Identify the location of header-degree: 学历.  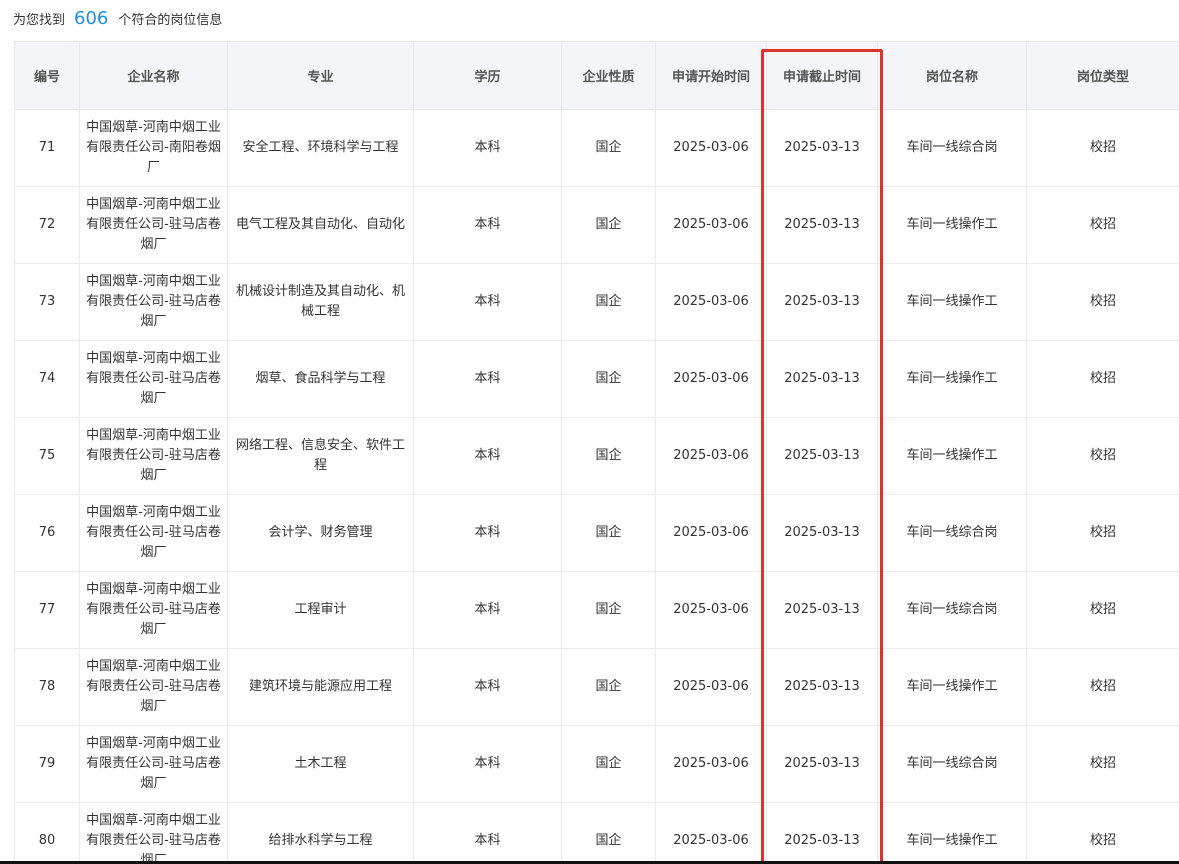
(487, 75).